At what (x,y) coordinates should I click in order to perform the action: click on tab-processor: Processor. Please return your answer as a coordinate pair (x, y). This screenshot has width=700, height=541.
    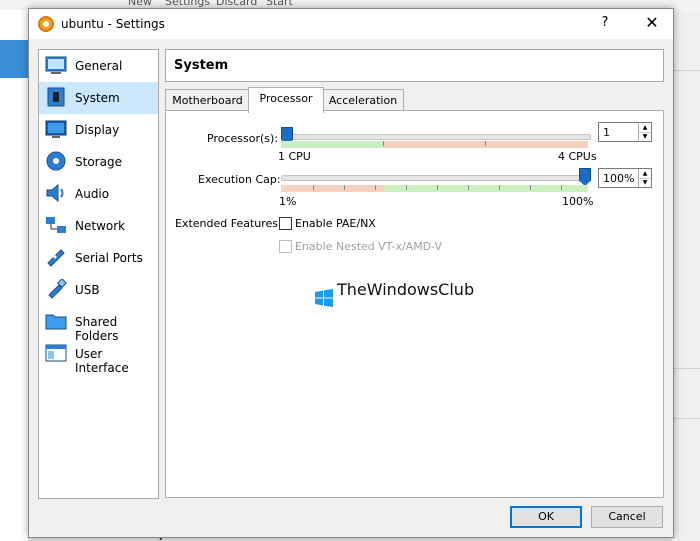
    Looking at the image, I should click on (286, 100).